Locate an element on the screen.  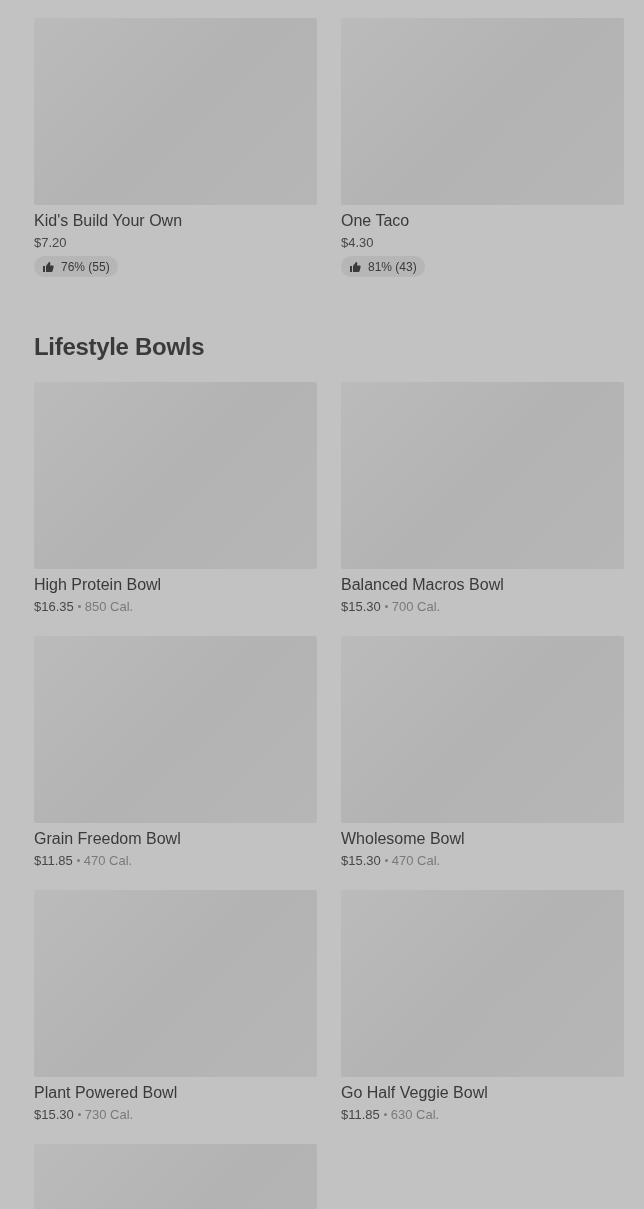
section-heading: Lifestyle Bowls is located at coordinates (119, 347).